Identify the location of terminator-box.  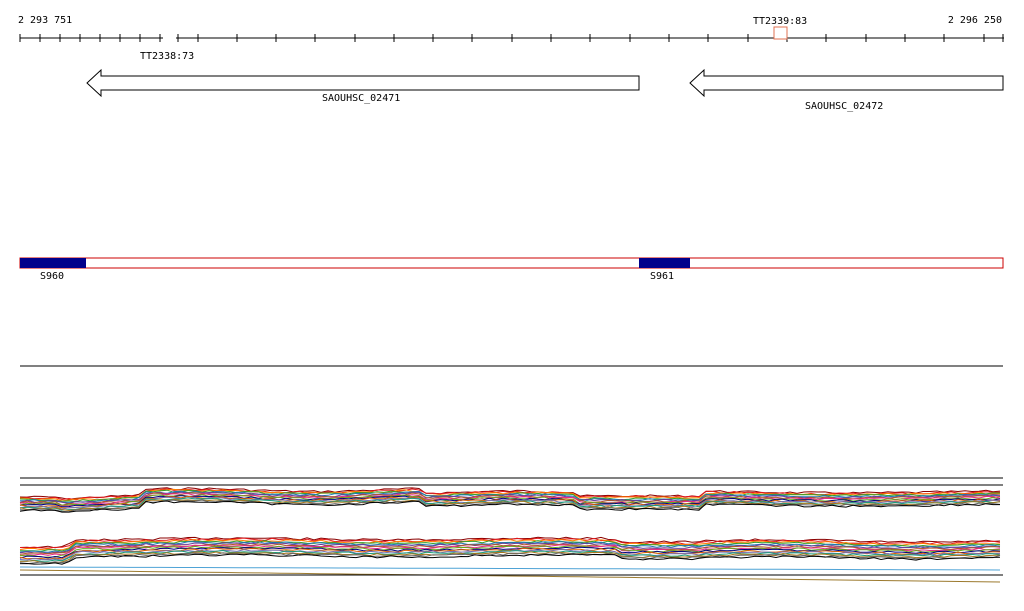
(780, 33).